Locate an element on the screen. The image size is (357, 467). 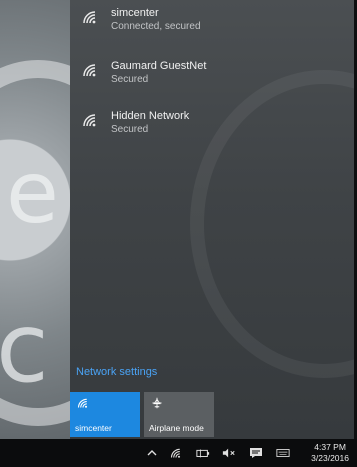
wallpaper-graphic: c is located at coordinates (24, 348).